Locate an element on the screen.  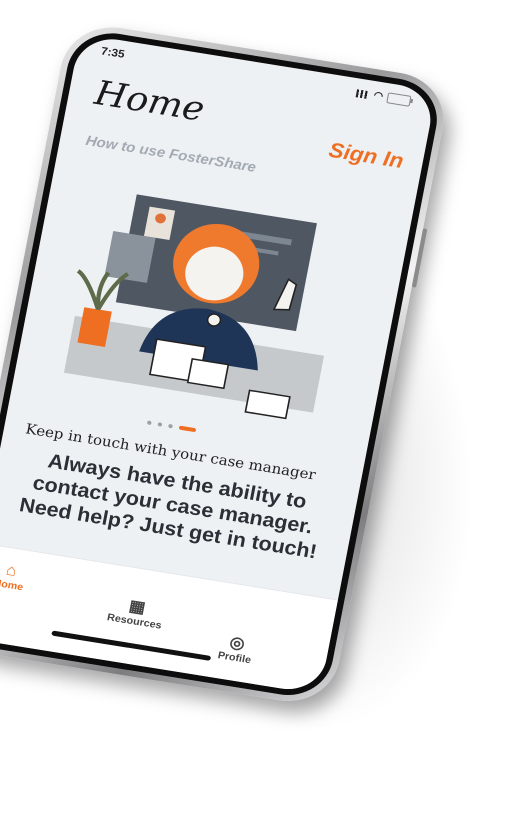
wifi-icon: ◠ is located at coordinates (378, 96).